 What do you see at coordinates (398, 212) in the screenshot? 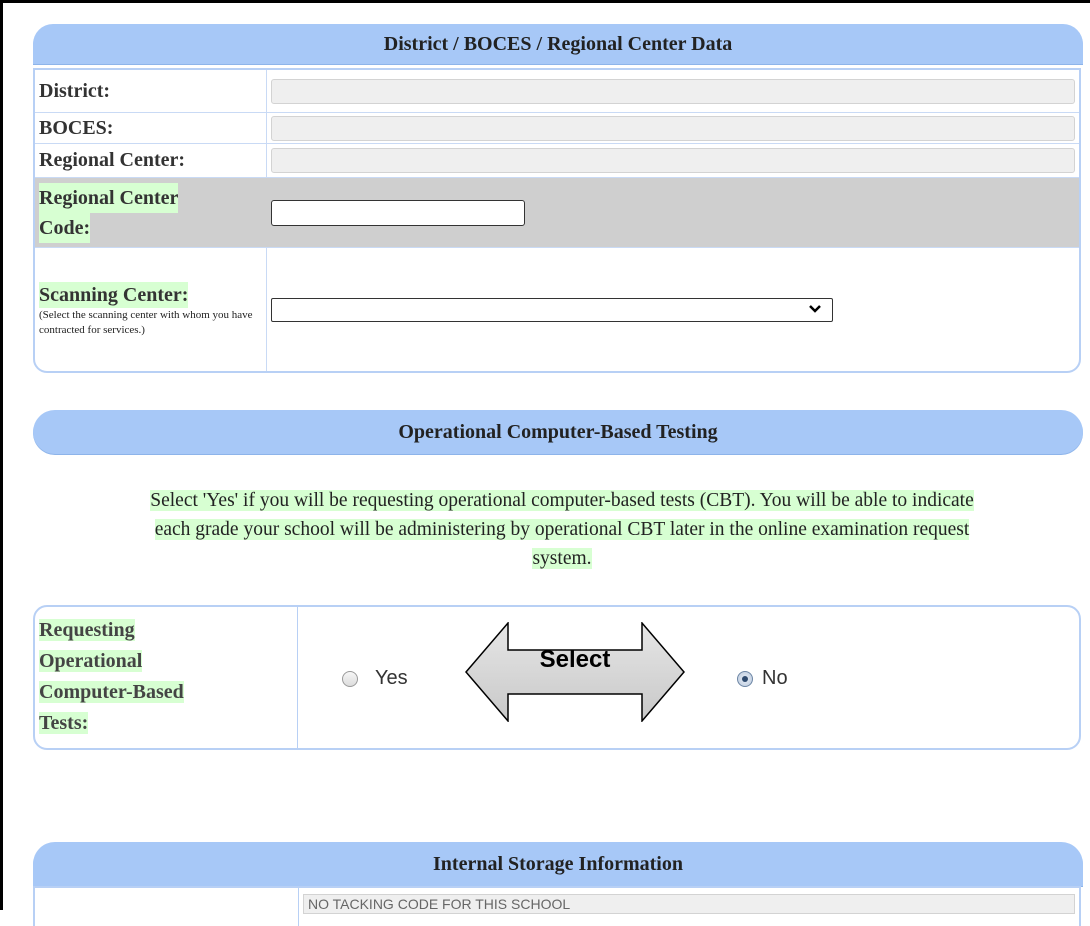
I see `regional-center-code-input` at bounding box center [398, 212].